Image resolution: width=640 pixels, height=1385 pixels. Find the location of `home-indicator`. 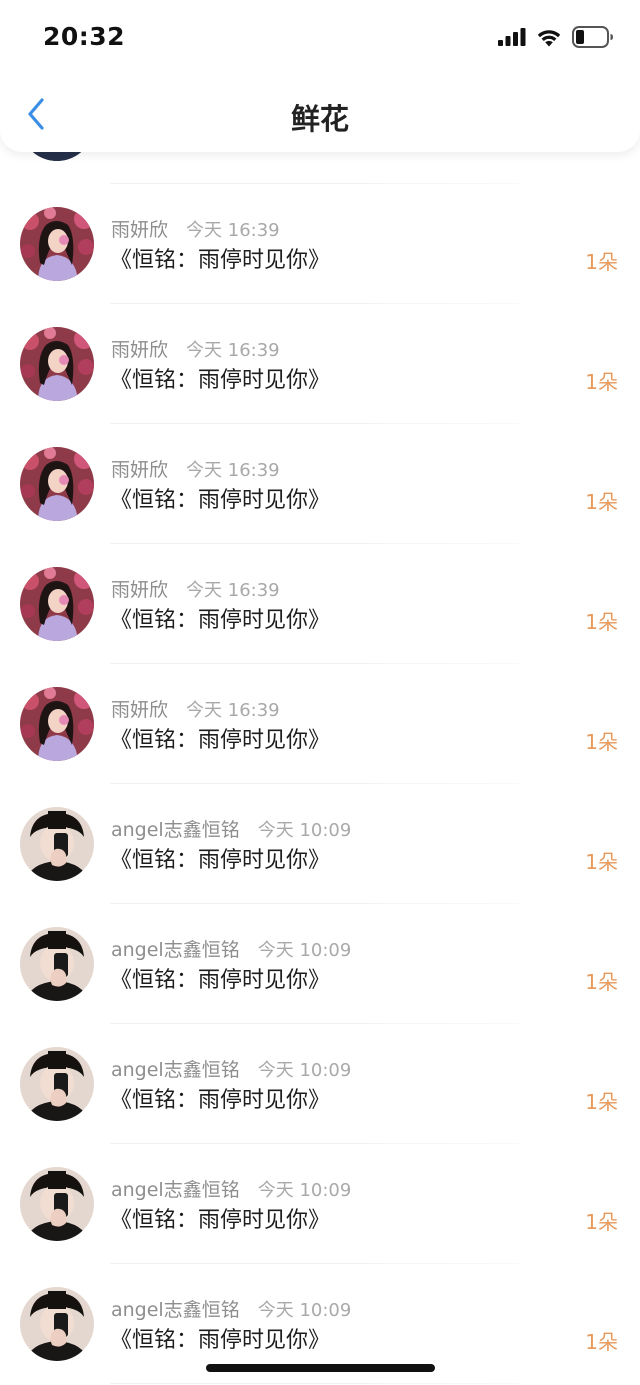

home-indicator is located at coordinates (320, 1368).